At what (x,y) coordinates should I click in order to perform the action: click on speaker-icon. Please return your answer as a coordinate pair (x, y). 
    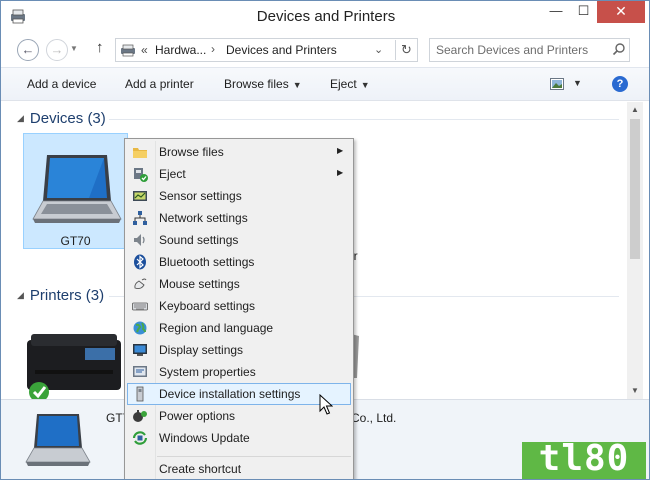
    Looking at the image, I should click on (139, 240).